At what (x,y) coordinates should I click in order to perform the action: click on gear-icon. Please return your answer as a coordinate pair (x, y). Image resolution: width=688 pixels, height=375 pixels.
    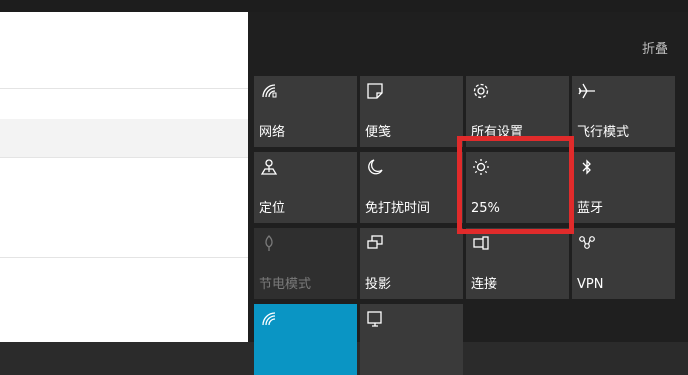
    Looking at the image, I should click on (481, 91).